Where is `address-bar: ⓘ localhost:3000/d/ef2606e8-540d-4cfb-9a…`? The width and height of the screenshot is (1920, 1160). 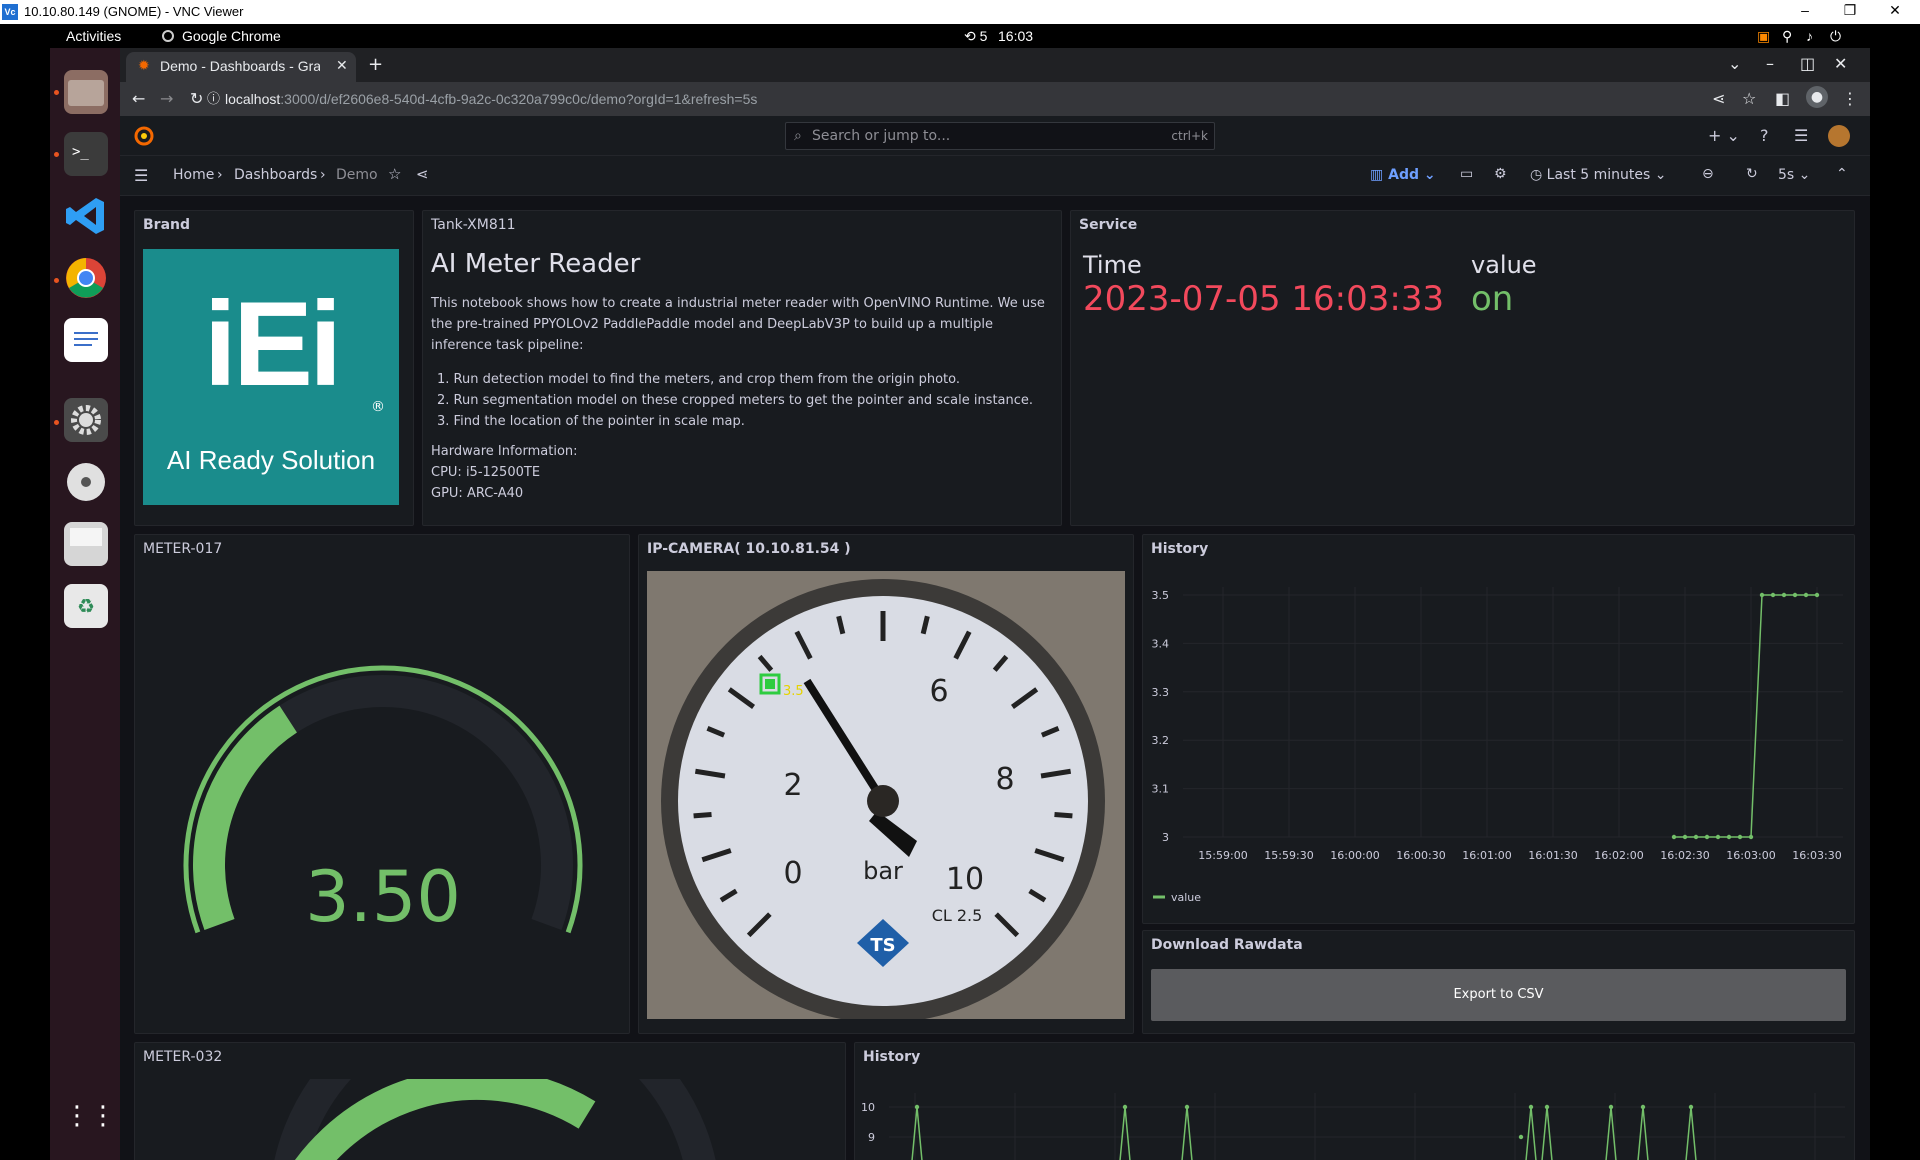
address-bar: ⓘ localhost:3000/d/ef2606e8-540d-4cfb-9a… is located at coordinates (976, 99).